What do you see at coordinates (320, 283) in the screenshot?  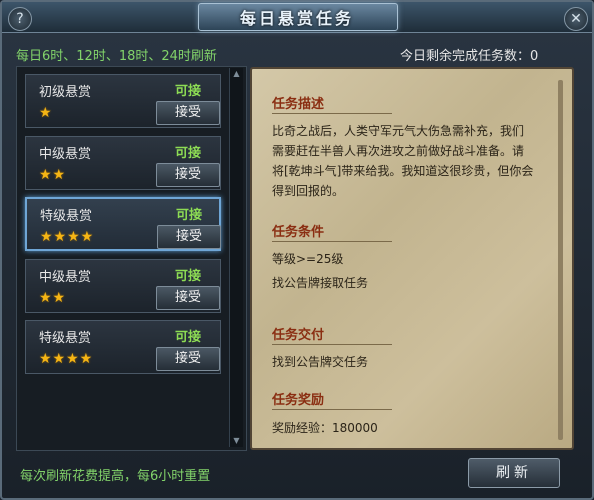 I see `condition-source: 找公告牌接取任务` at bounding box center [320, 283].